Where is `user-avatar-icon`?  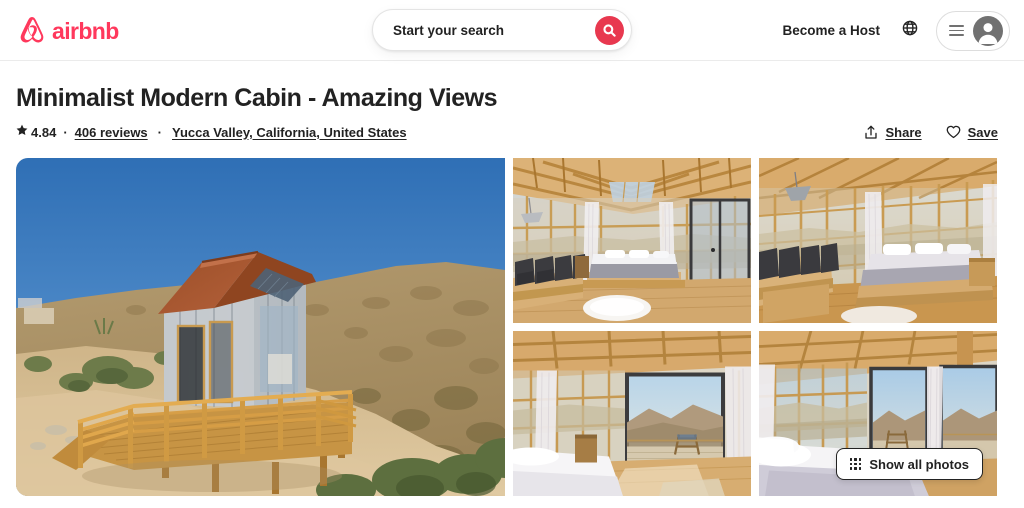
user-avatar-icon is located at coordinates (988, 30).